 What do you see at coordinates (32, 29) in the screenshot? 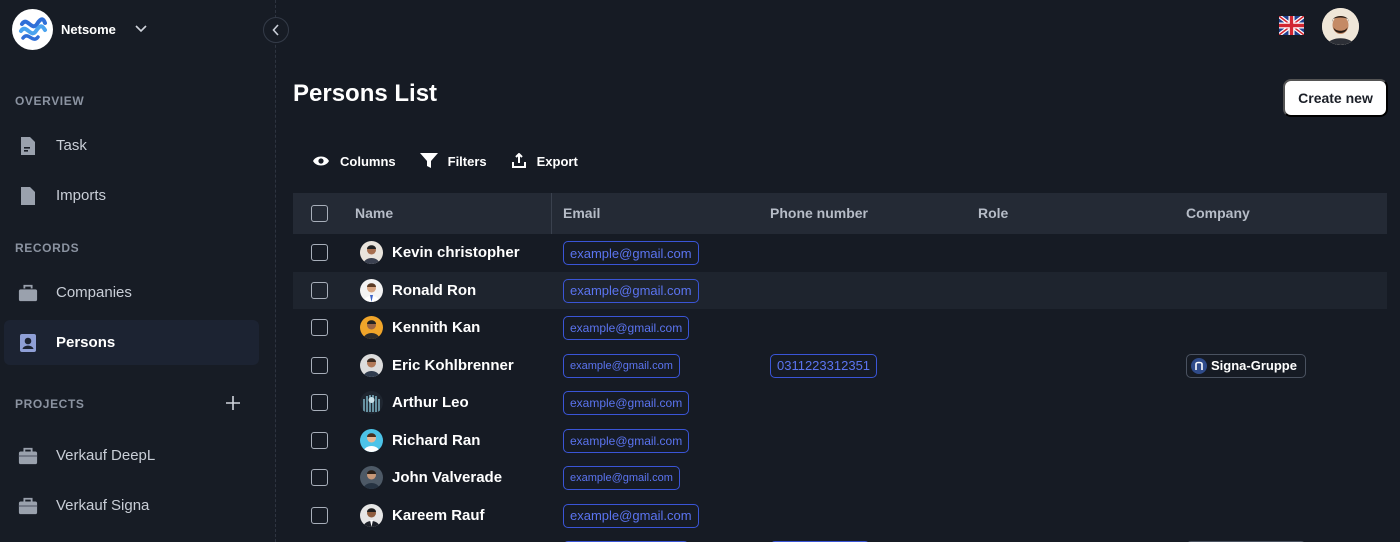
I see `netsome-logo` at bounding box center [32, 29].